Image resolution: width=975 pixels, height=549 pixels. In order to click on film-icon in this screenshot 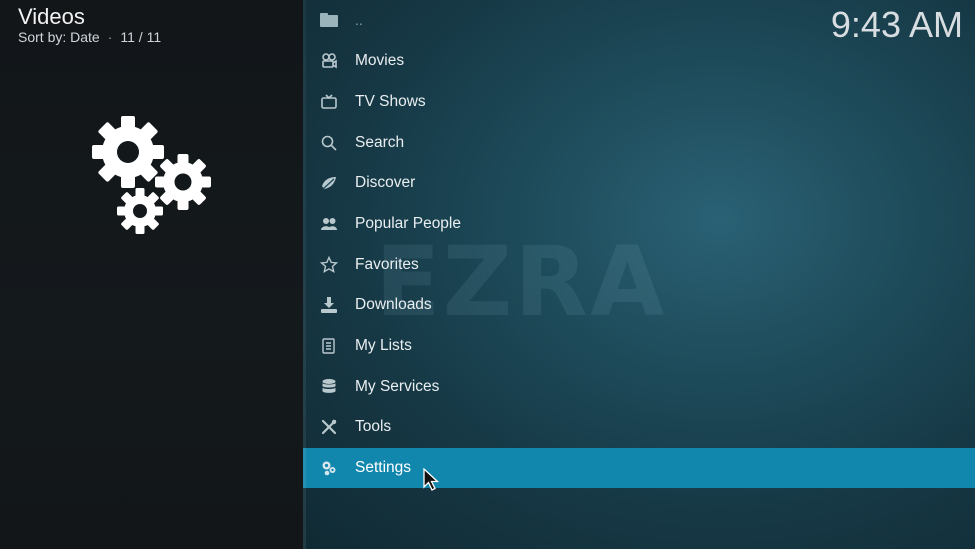, I will do `click(329, 61)`.